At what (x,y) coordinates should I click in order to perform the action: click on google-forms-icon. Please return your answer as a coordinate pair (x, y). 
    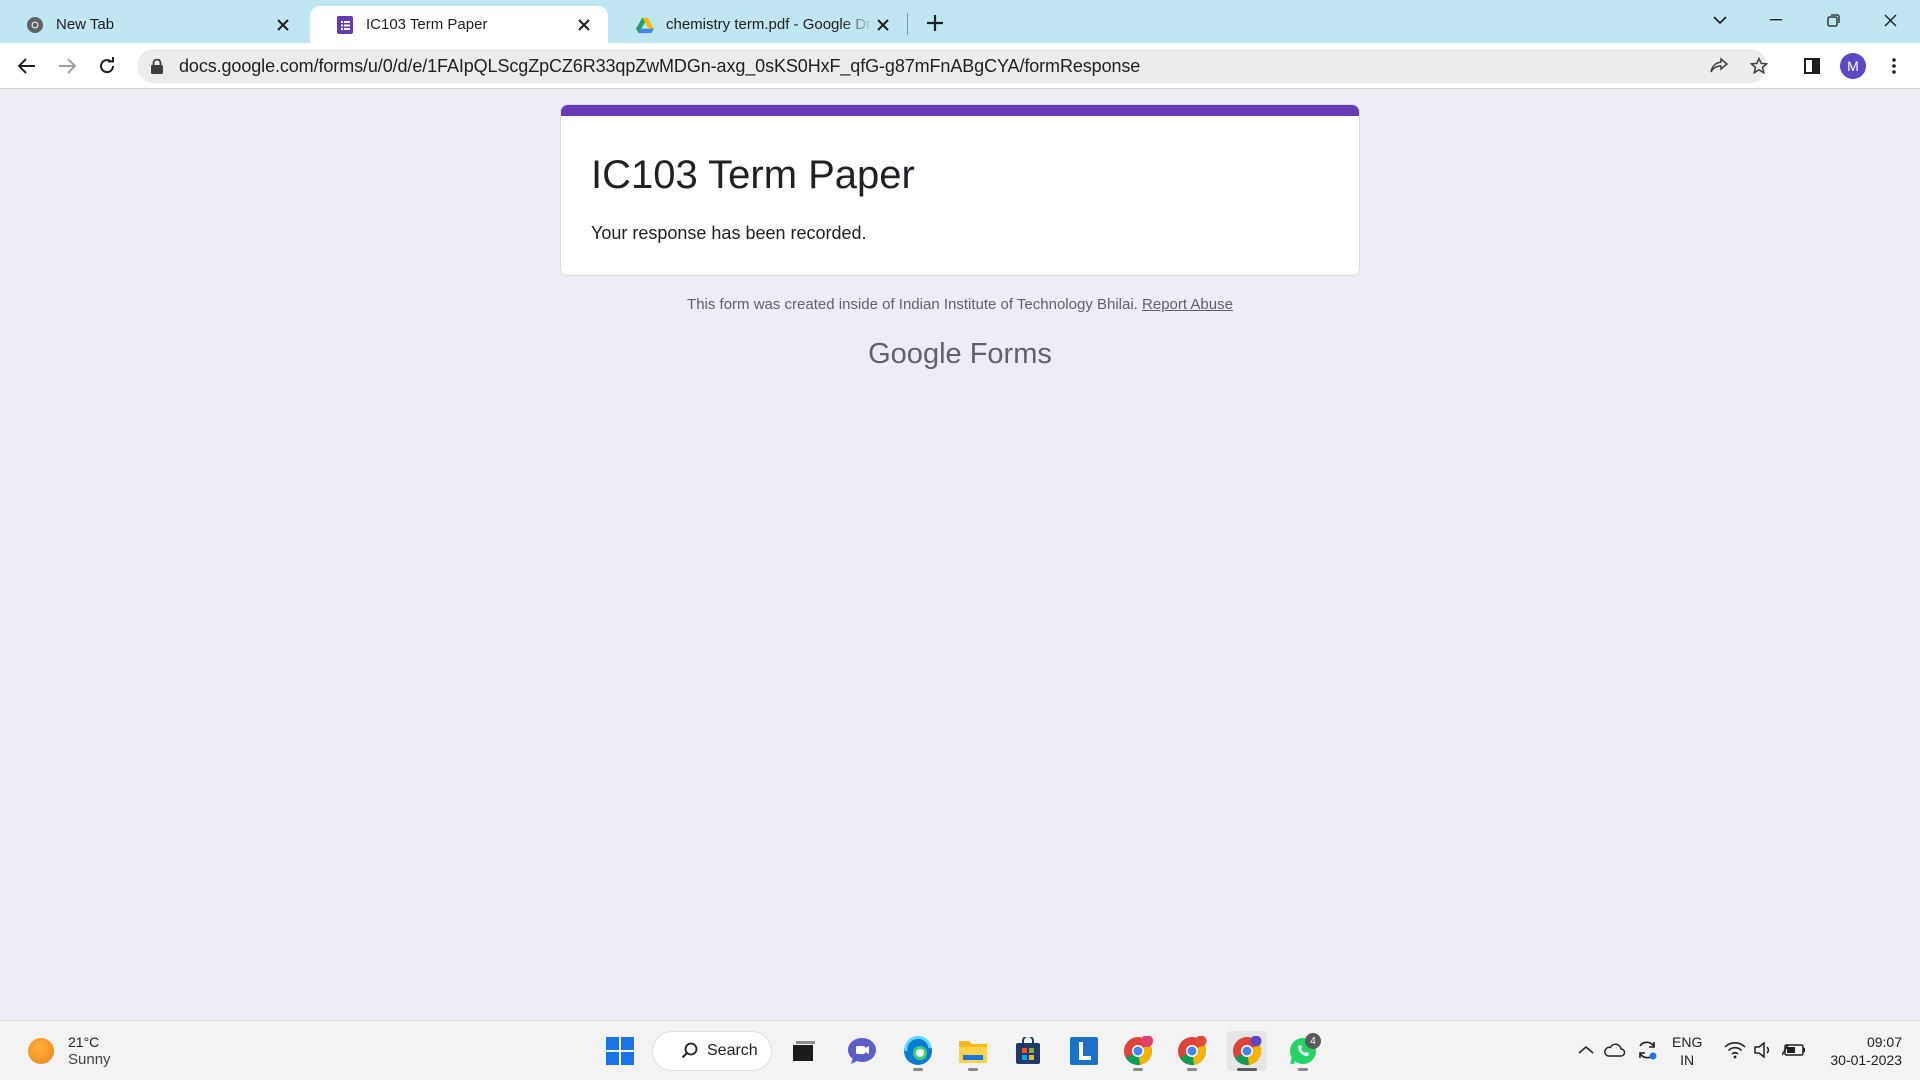
    Looking at the image, I should click on (345, 24).